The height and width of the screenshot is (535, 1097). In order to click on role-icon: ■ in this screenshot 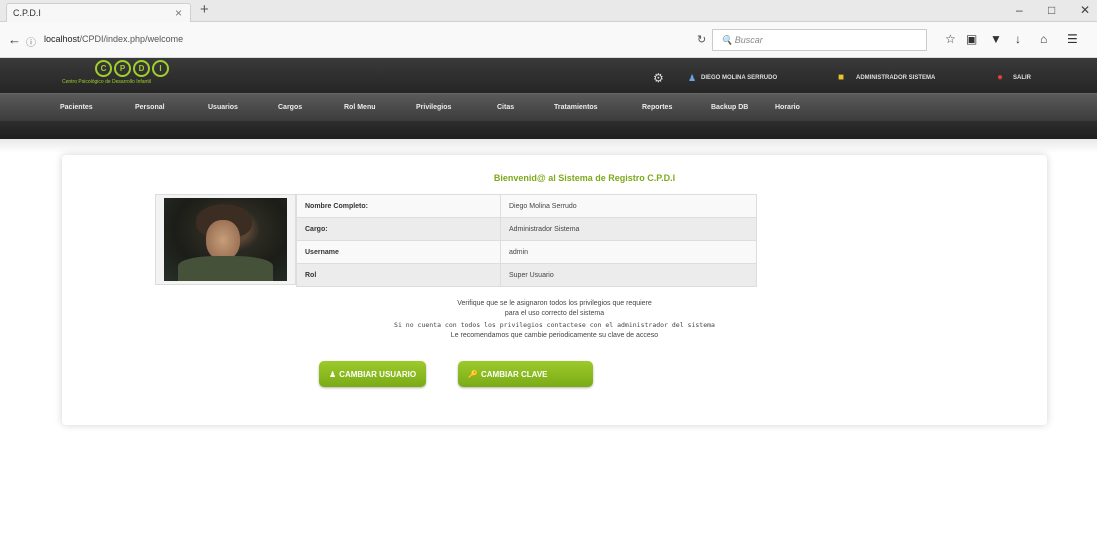, I will do `click(841, 77)`.